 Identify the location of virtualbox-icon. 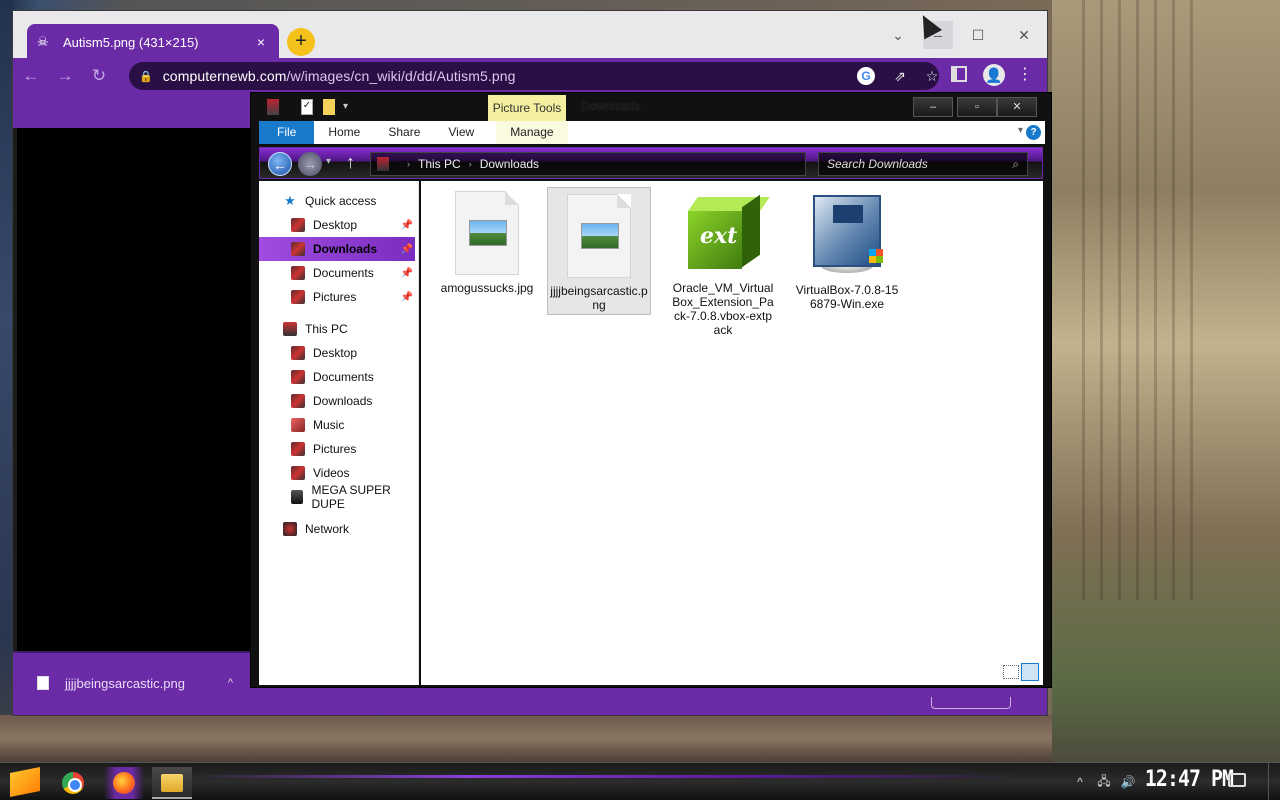
(847, 233).